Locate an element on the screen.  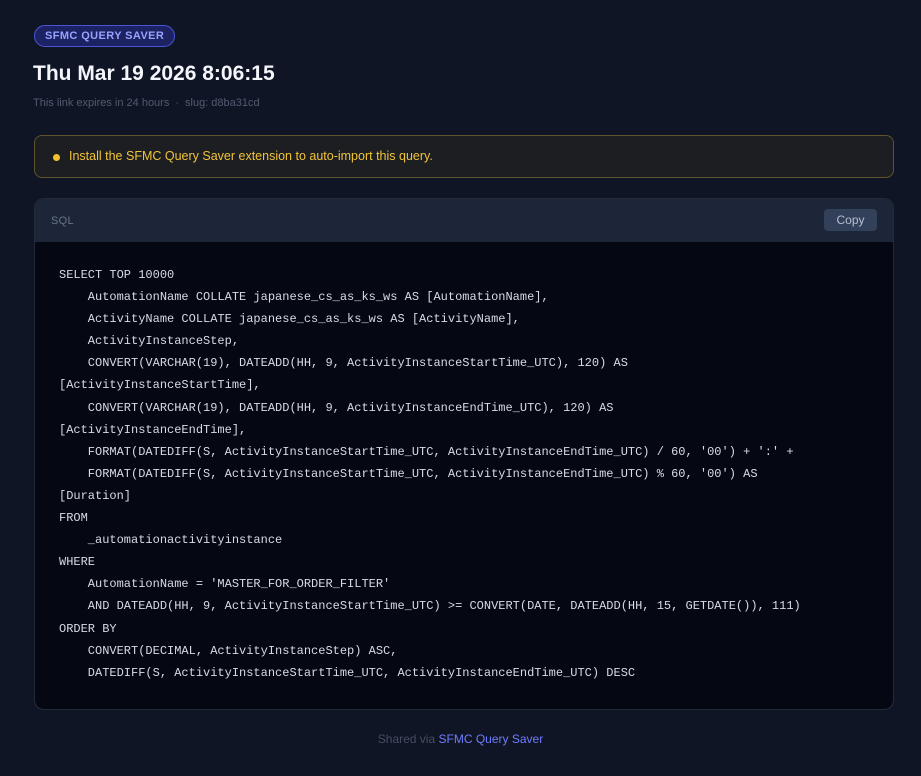
code-panel-header: SQL Copy is located at coordinates (464, 220).